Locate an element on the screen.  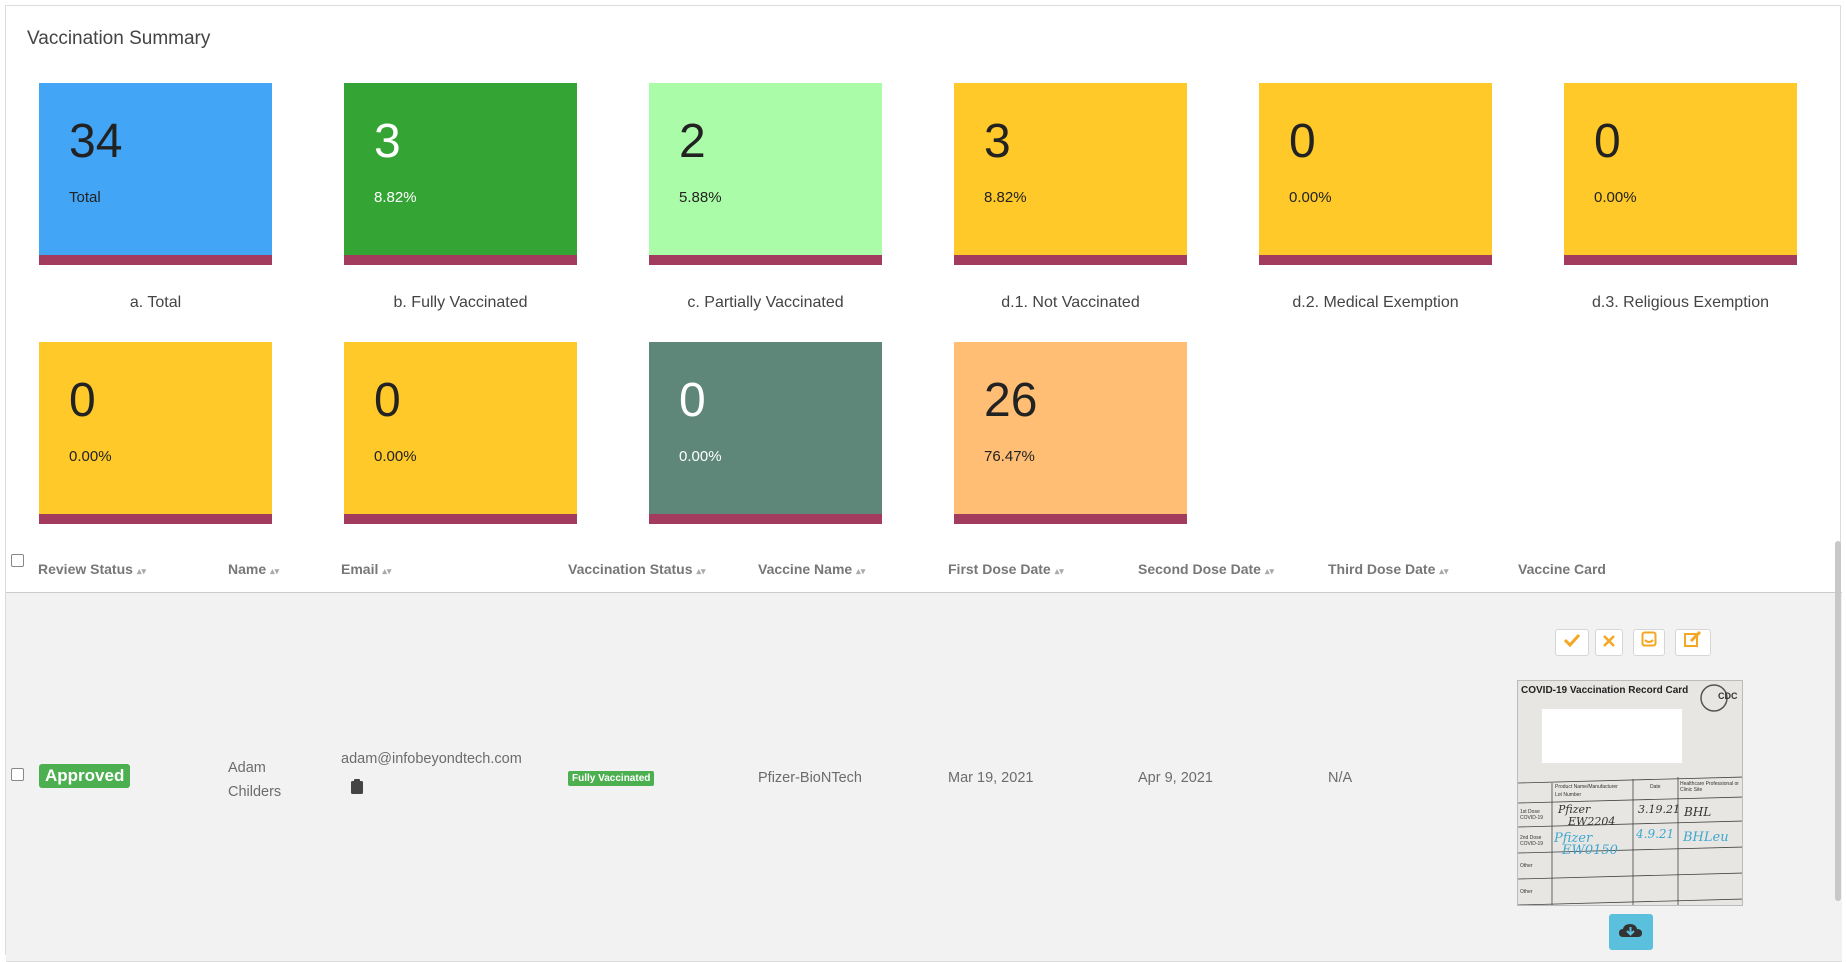
tile-label-not-vaccinated: d.1. Not Vaccinated is located at coordinates (1070, 302).